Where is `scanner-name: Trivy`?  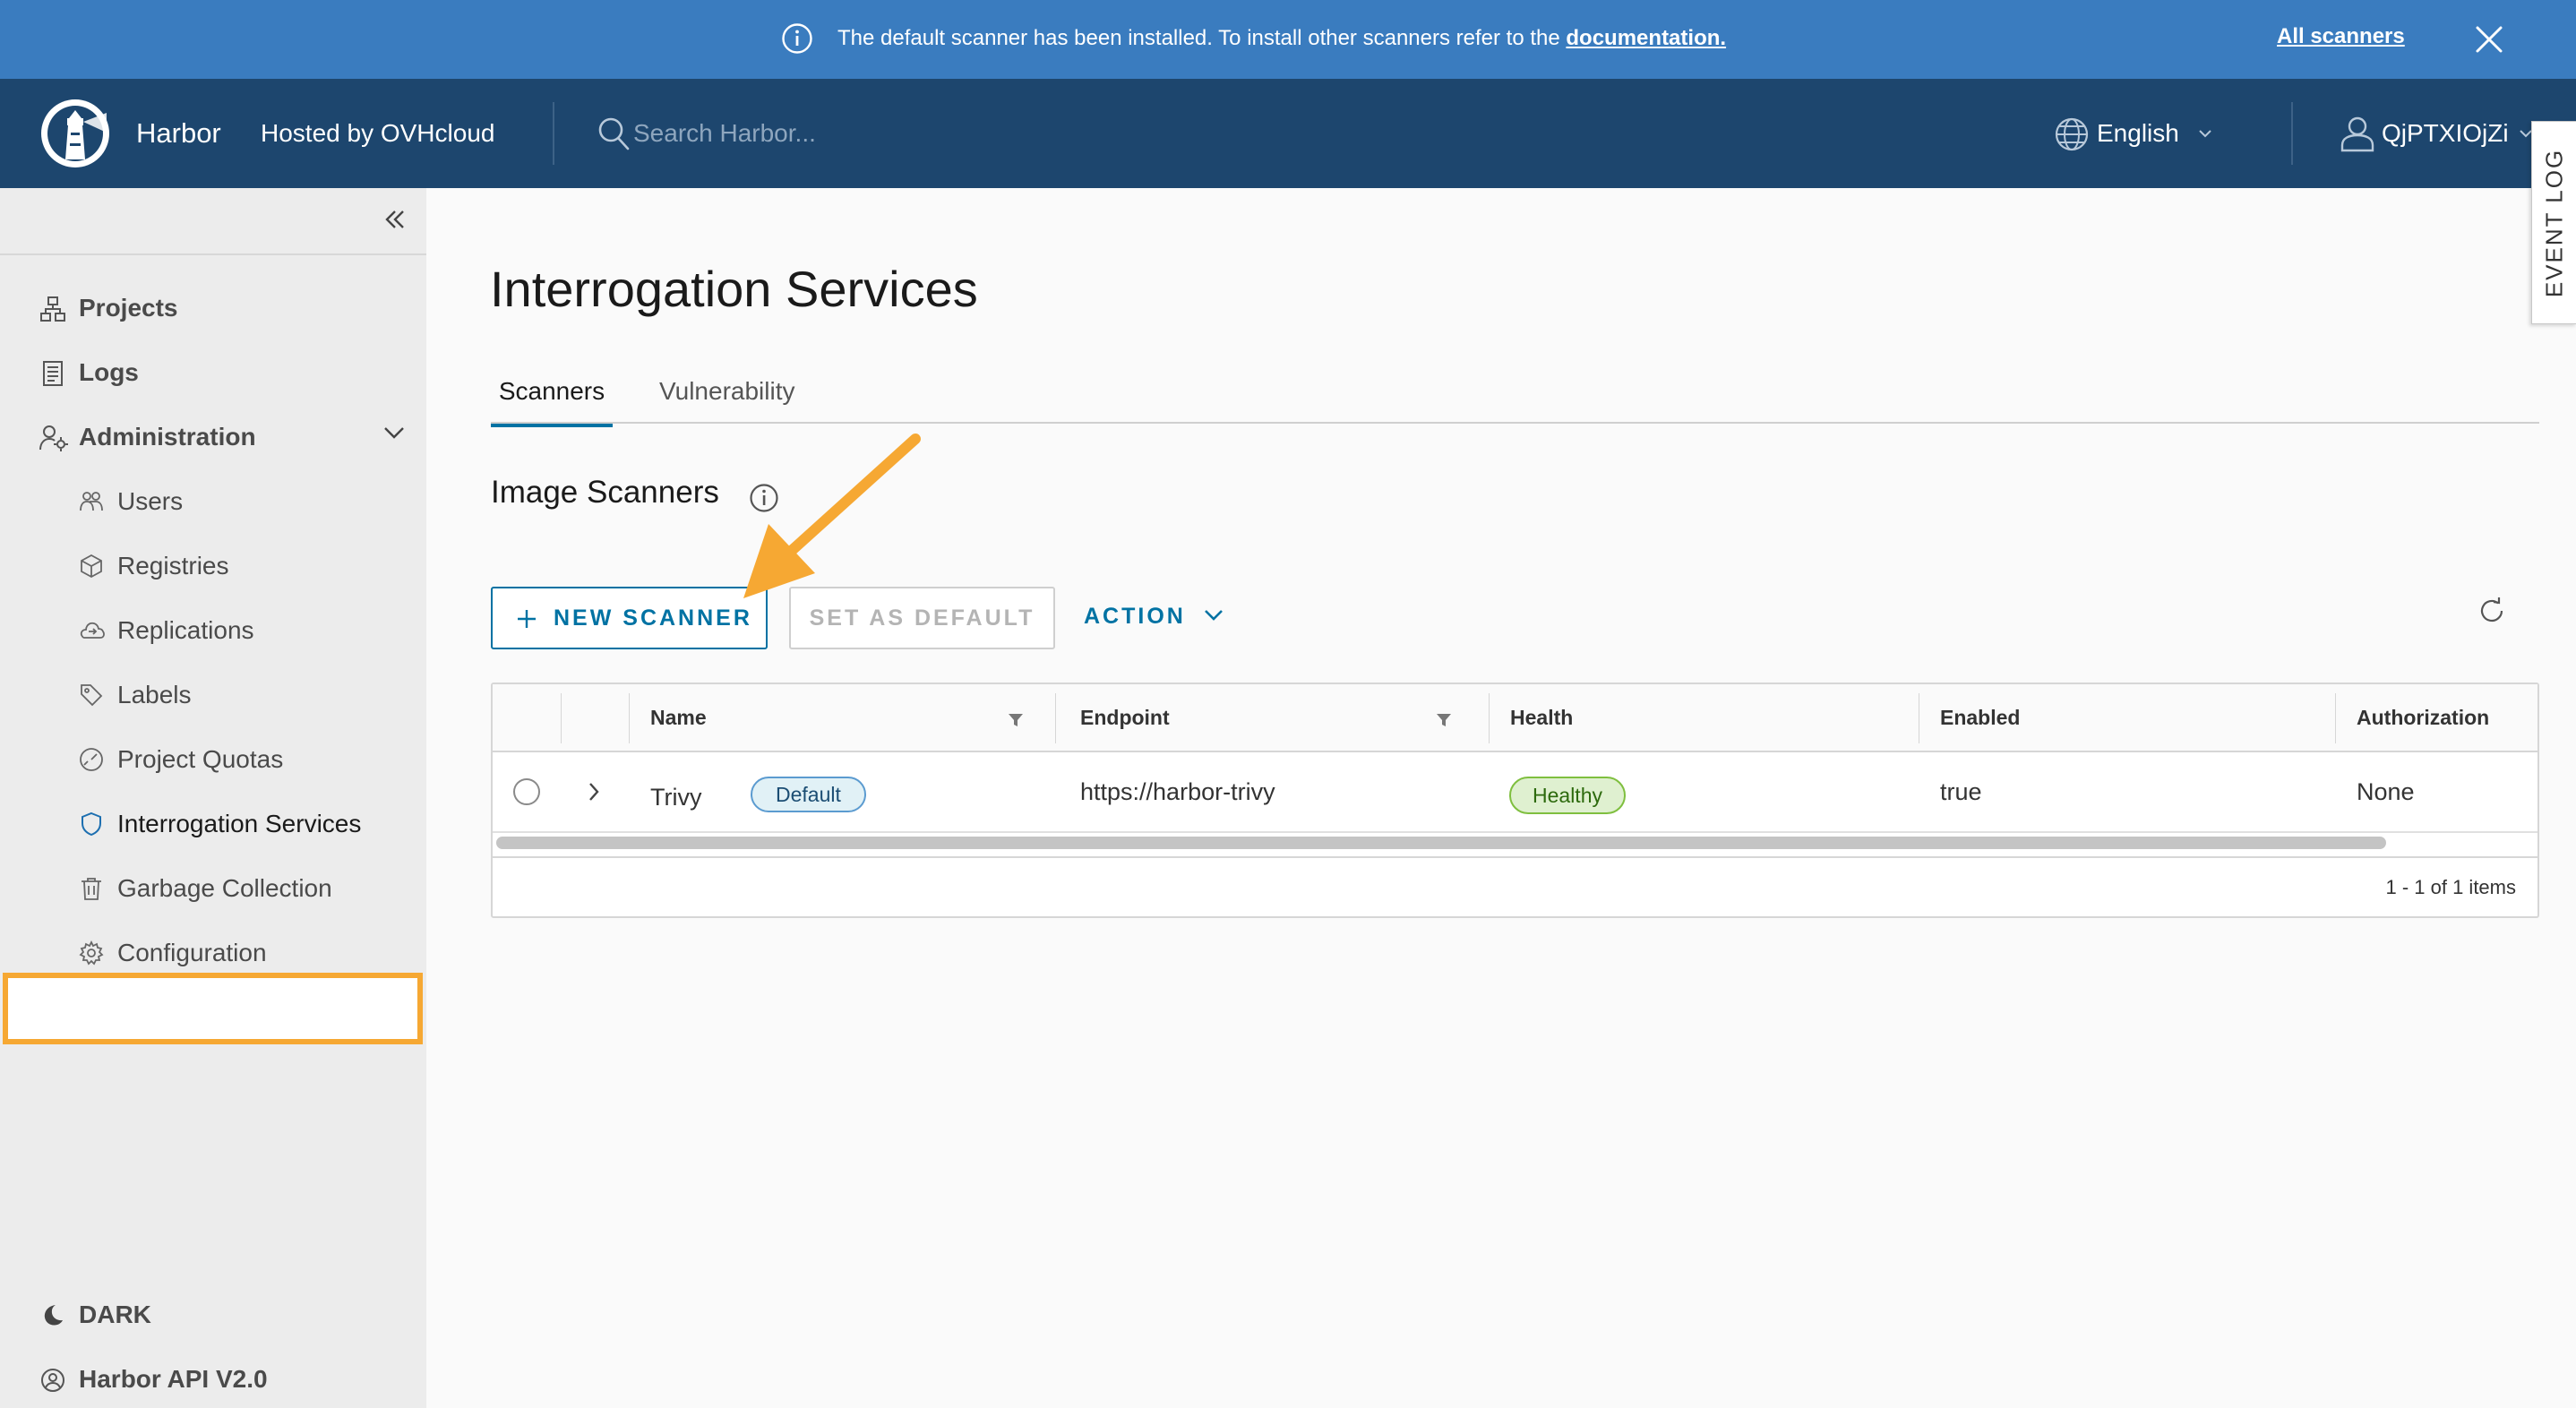 scanner-name: Trivy is located at coordinates (676, 797).